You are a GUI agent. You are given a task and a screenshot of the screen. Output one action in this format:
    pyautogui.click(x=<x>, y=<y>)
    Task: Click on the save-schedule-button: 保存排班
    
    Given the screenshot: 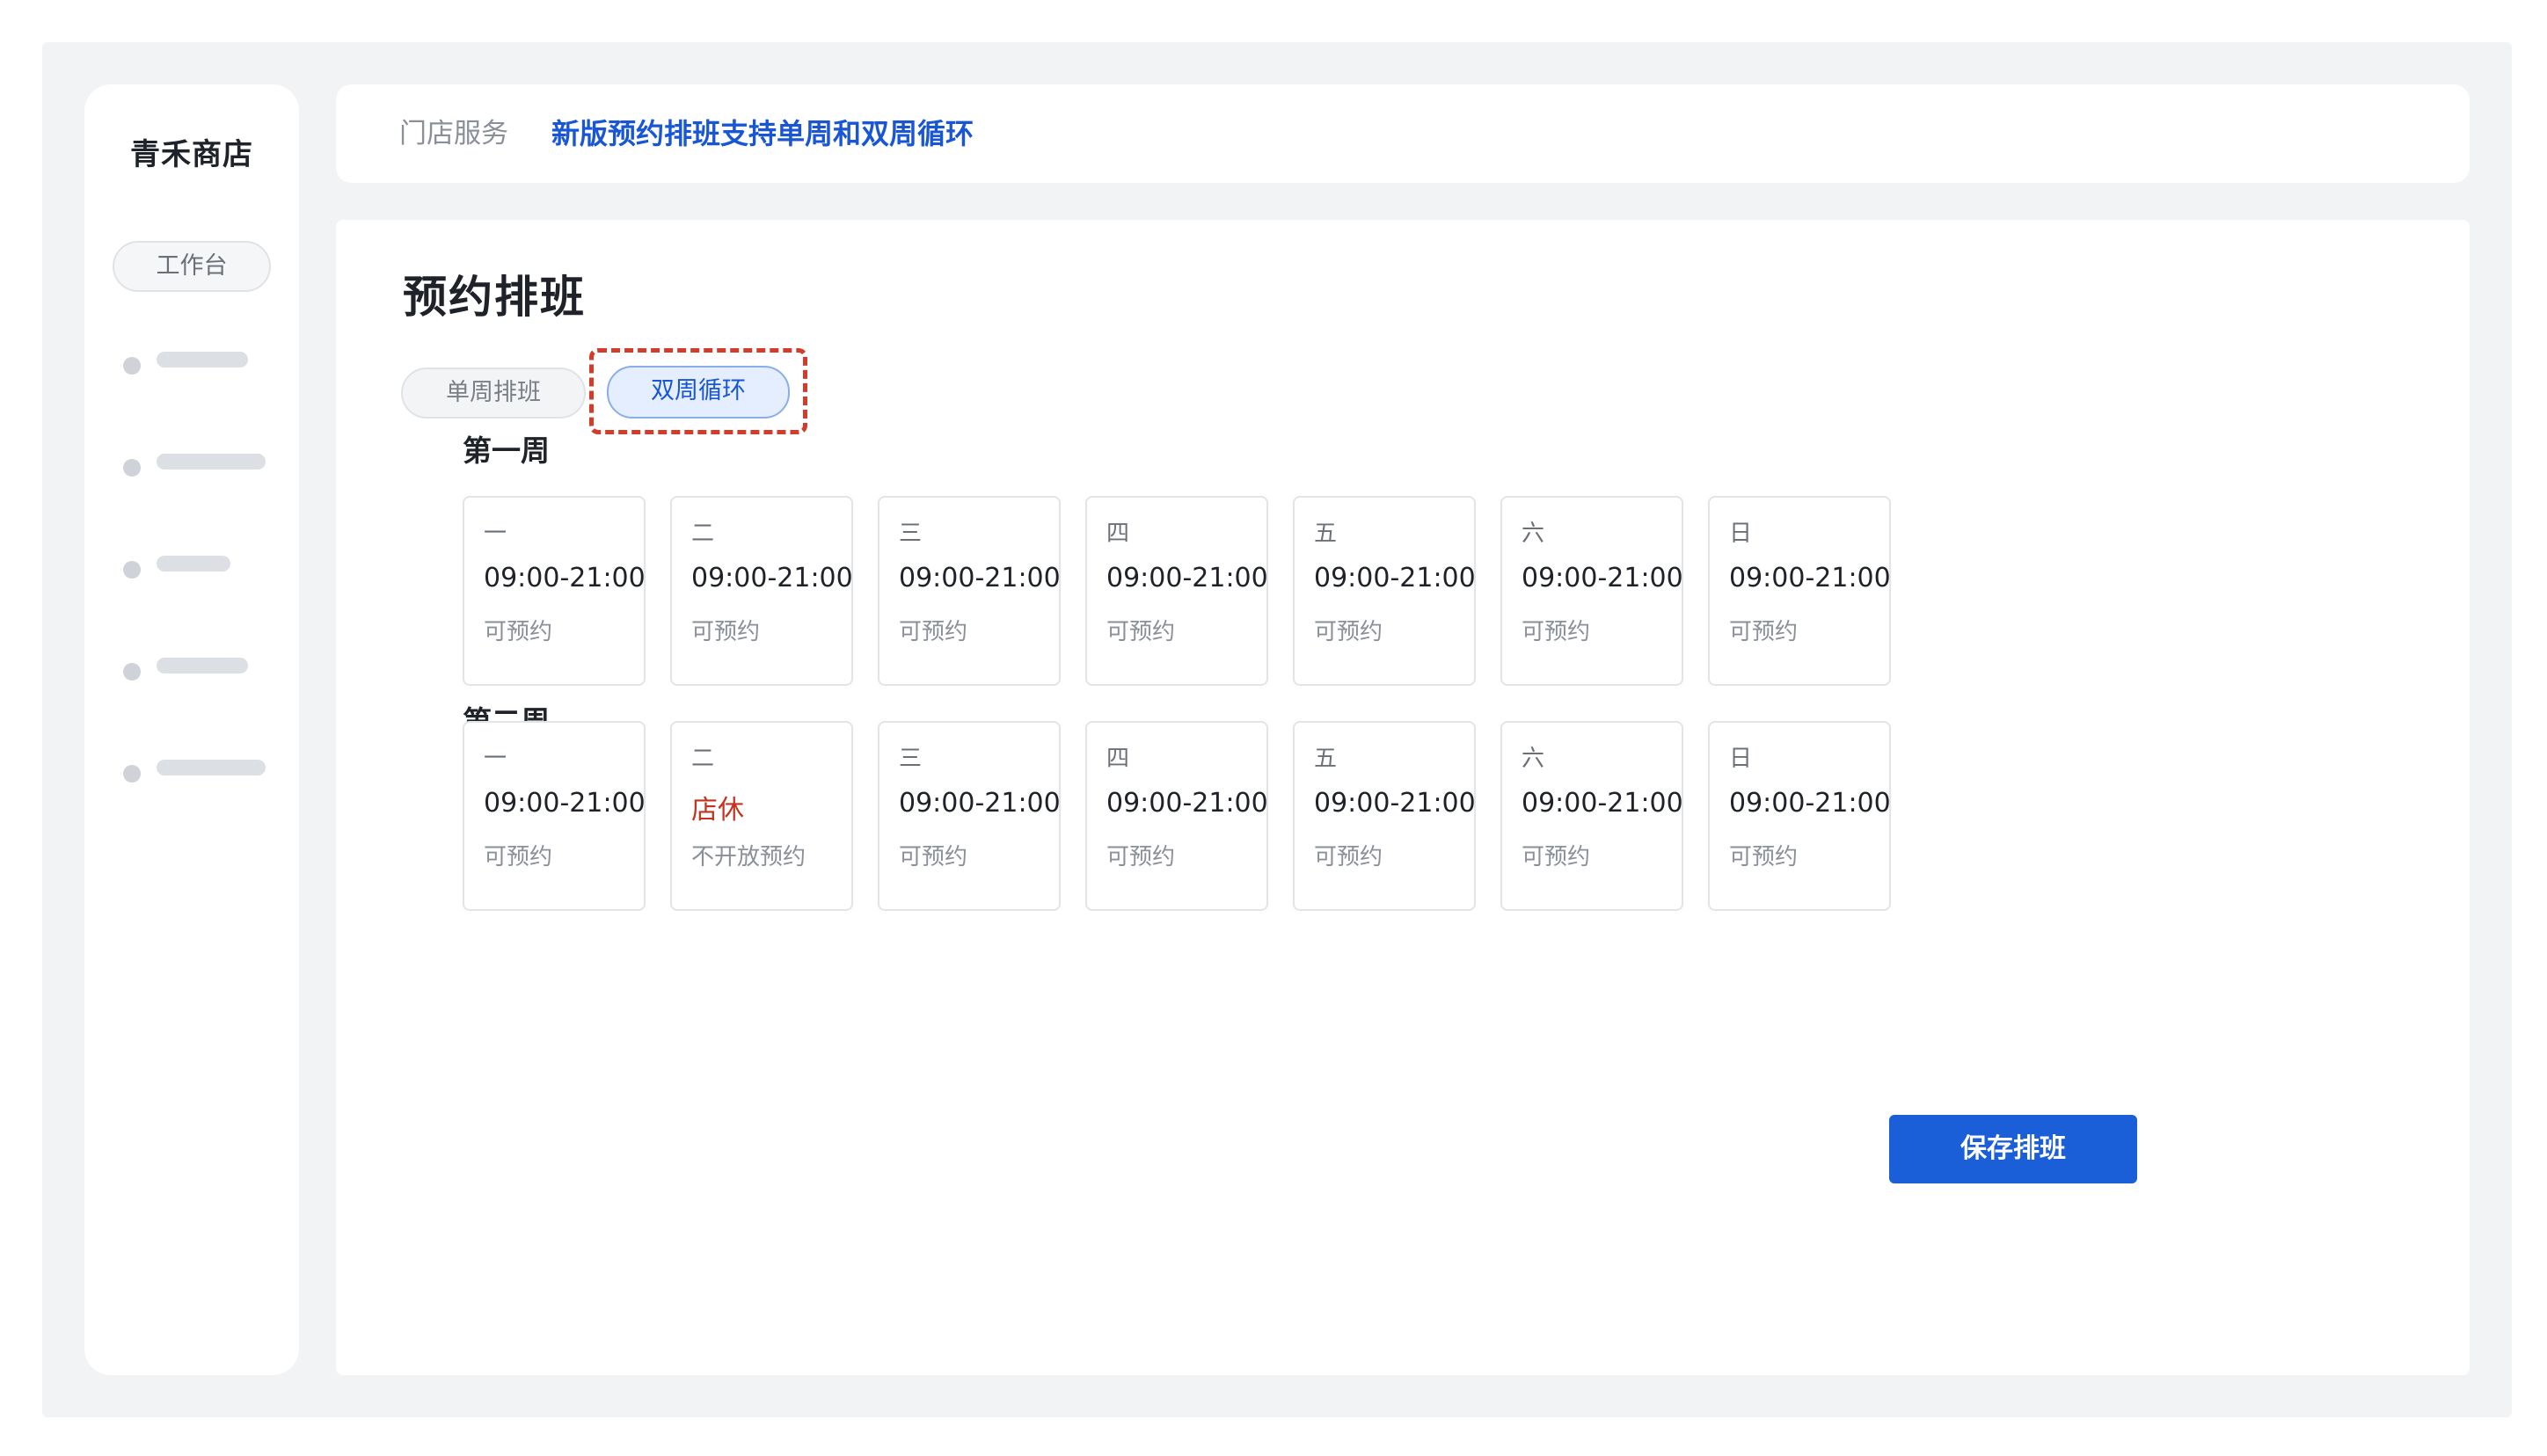 What is the action you would take?
    pyautogui.click(x=2013, y=1149)
    